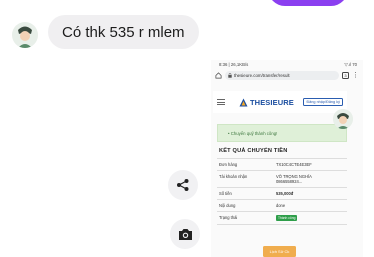 The width and height of the screenshot is (374, 257). I want to click on result-title: KẾT QUẢ CHUYỂN TIỀN, so click(253, 151).